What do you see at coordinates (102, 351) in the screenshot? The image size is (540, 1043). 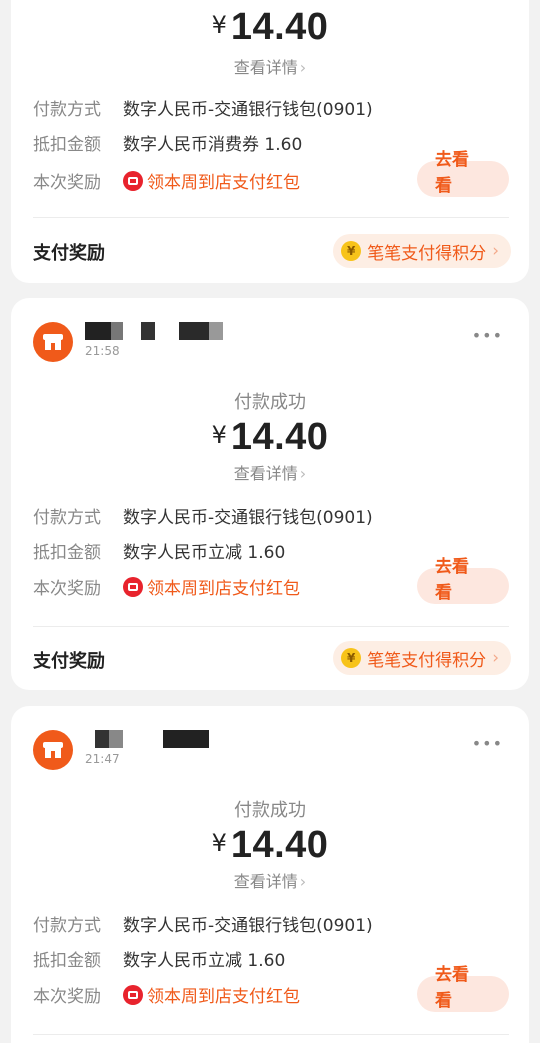 I see `transaction-time: 21:58` at bounding box center [102, 351].